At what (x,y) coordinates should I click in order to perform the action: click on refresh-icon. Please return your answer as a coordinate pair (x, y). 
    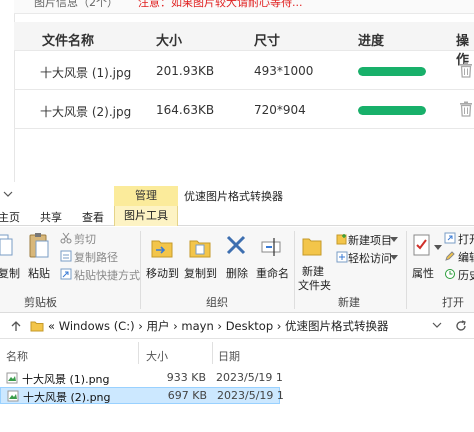
    Looking at the image, I should click on (461, 326).